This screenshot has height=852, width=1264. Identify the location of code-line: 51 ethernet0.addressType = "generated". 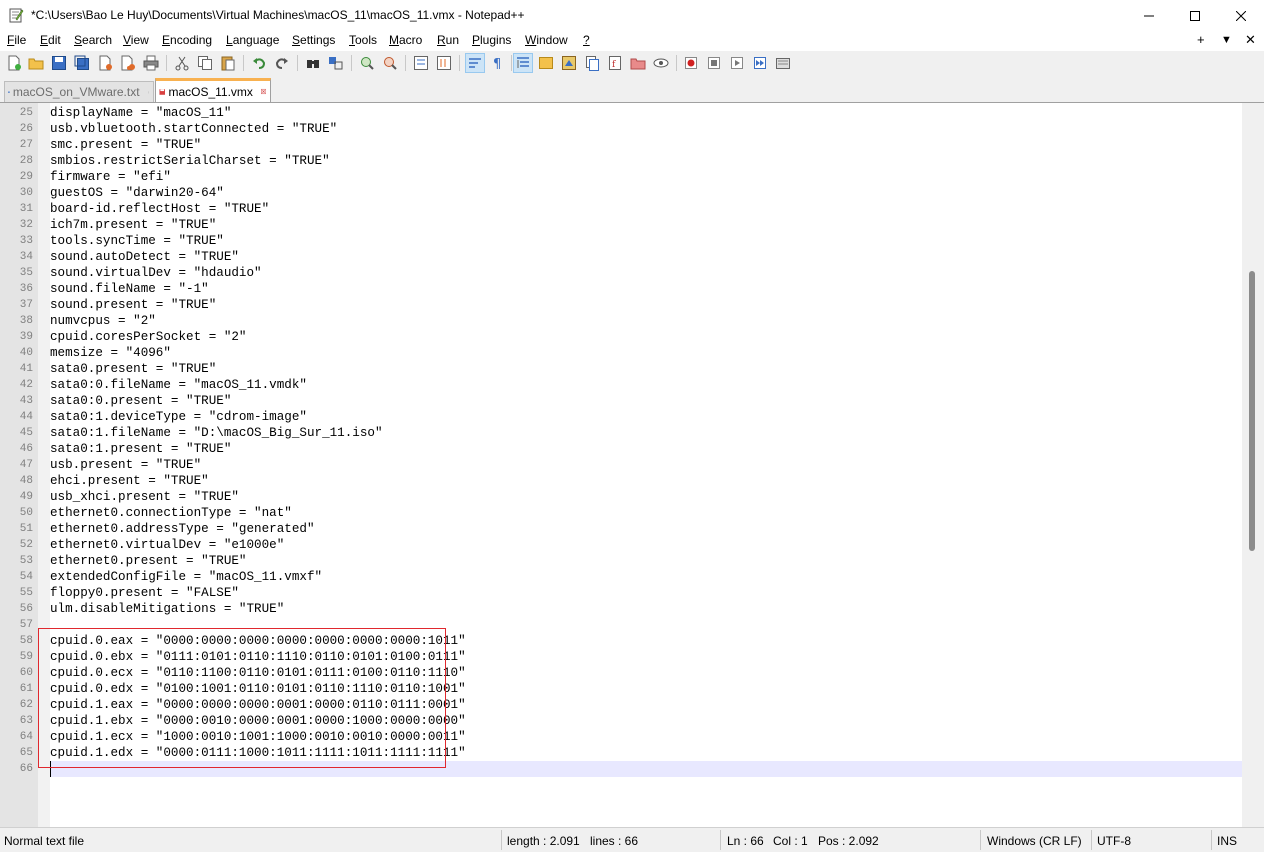
(621, 529).